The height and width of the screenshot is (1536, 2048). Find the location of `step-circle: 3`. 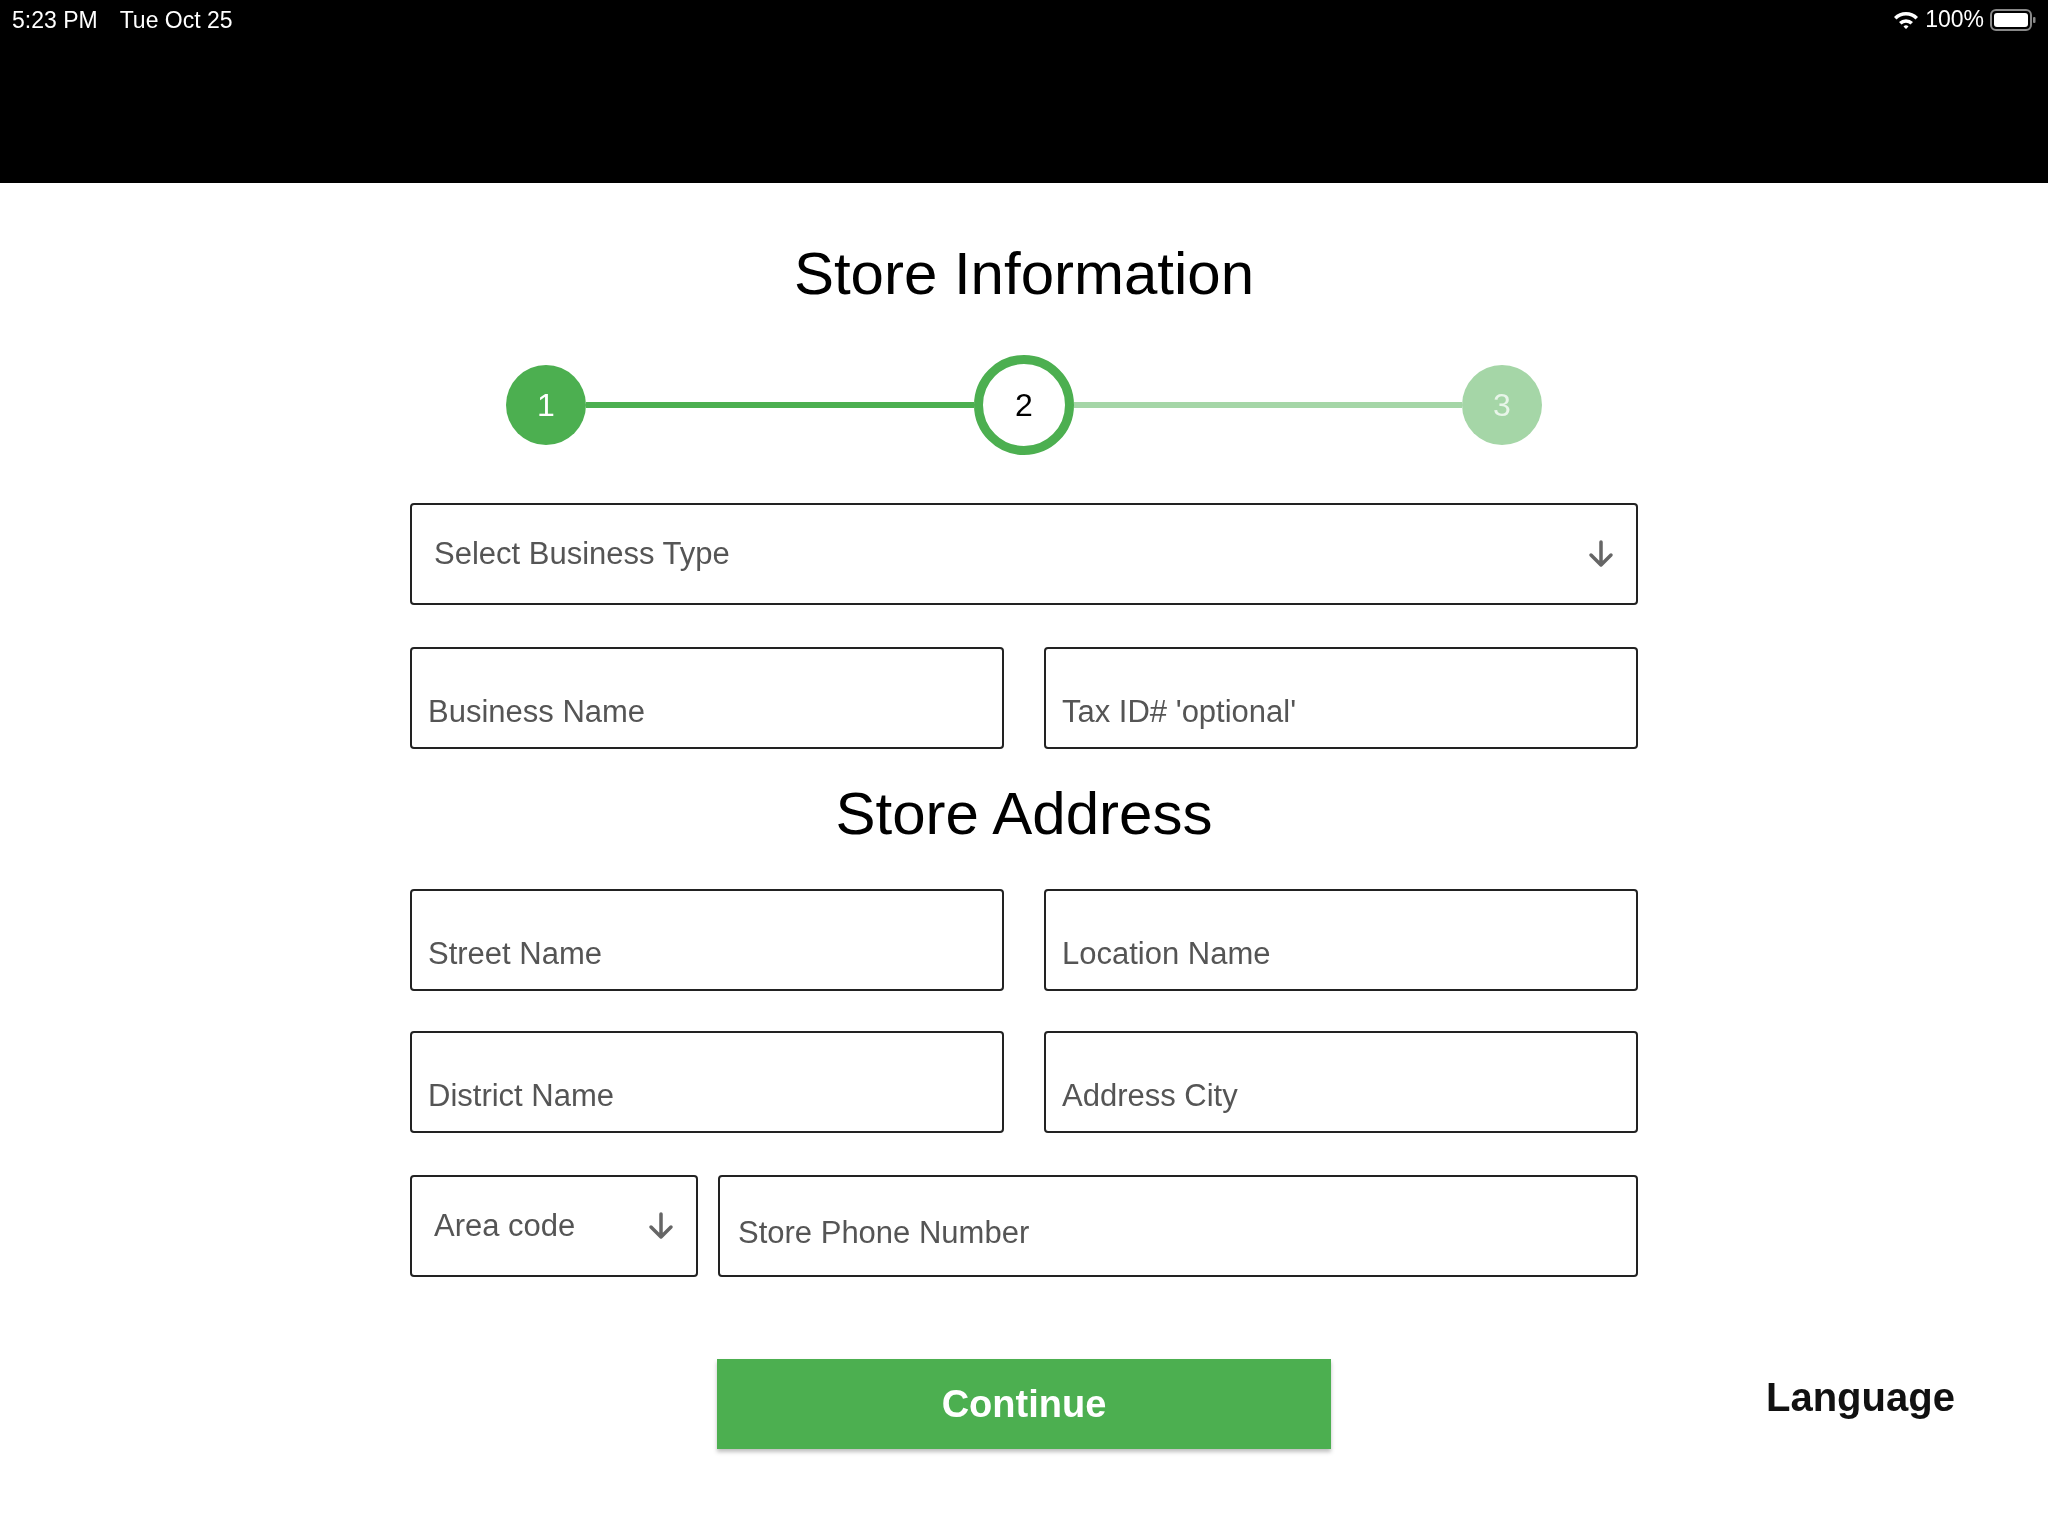

step-circle: 3 is located at coordinates (1502, 405).